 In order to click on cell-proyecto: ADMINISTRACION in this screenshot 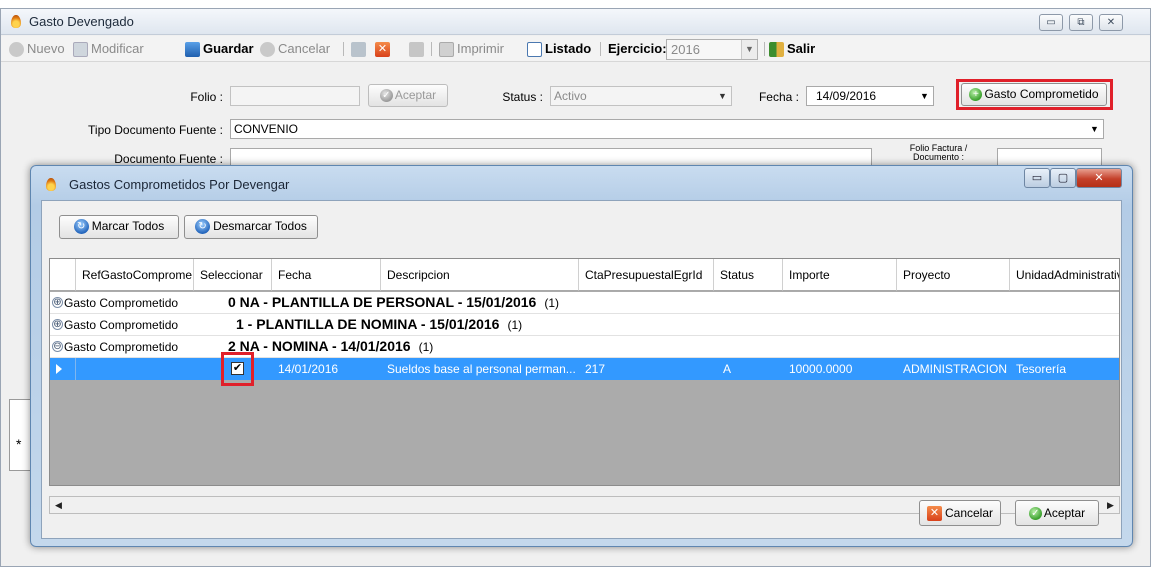, I will do `click(955, 369)`.